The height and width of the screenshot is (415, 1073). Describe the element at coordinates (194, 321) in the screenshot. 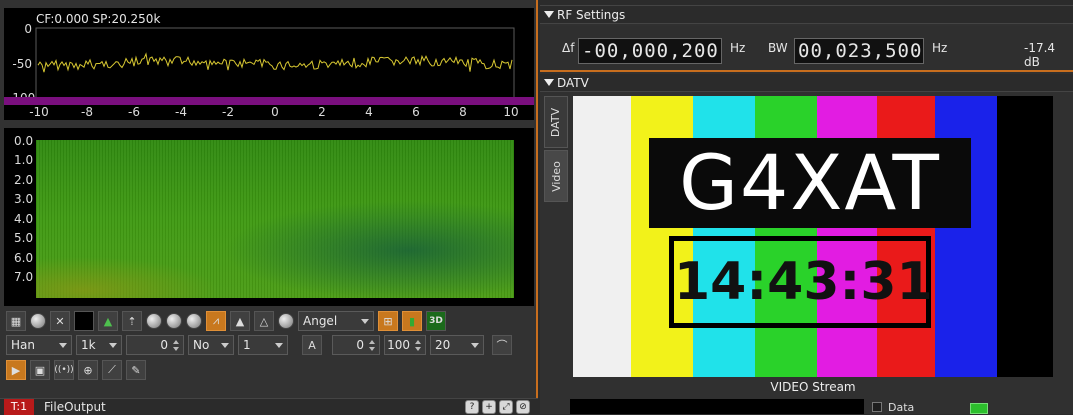

I see `stroke-dial` at that location.